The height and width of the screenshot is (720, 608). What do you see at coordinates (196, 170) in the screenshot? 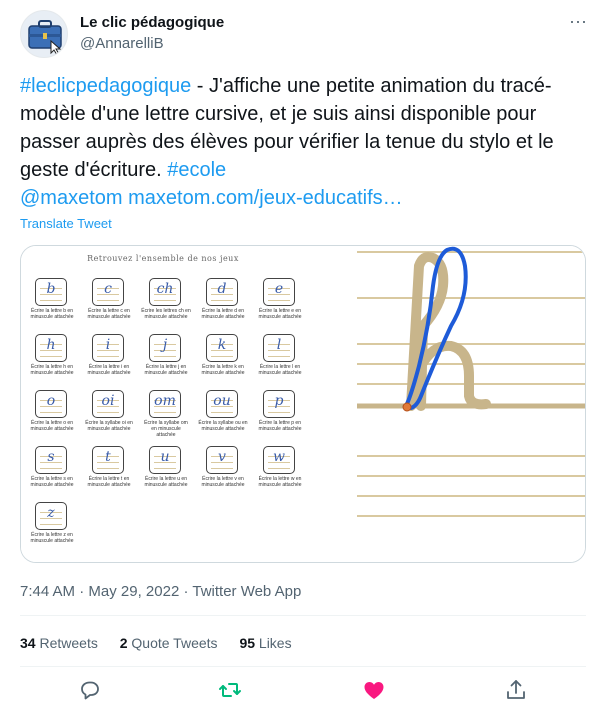
I see `hashtag-link: #ecole` at bounding box center [196, 170].